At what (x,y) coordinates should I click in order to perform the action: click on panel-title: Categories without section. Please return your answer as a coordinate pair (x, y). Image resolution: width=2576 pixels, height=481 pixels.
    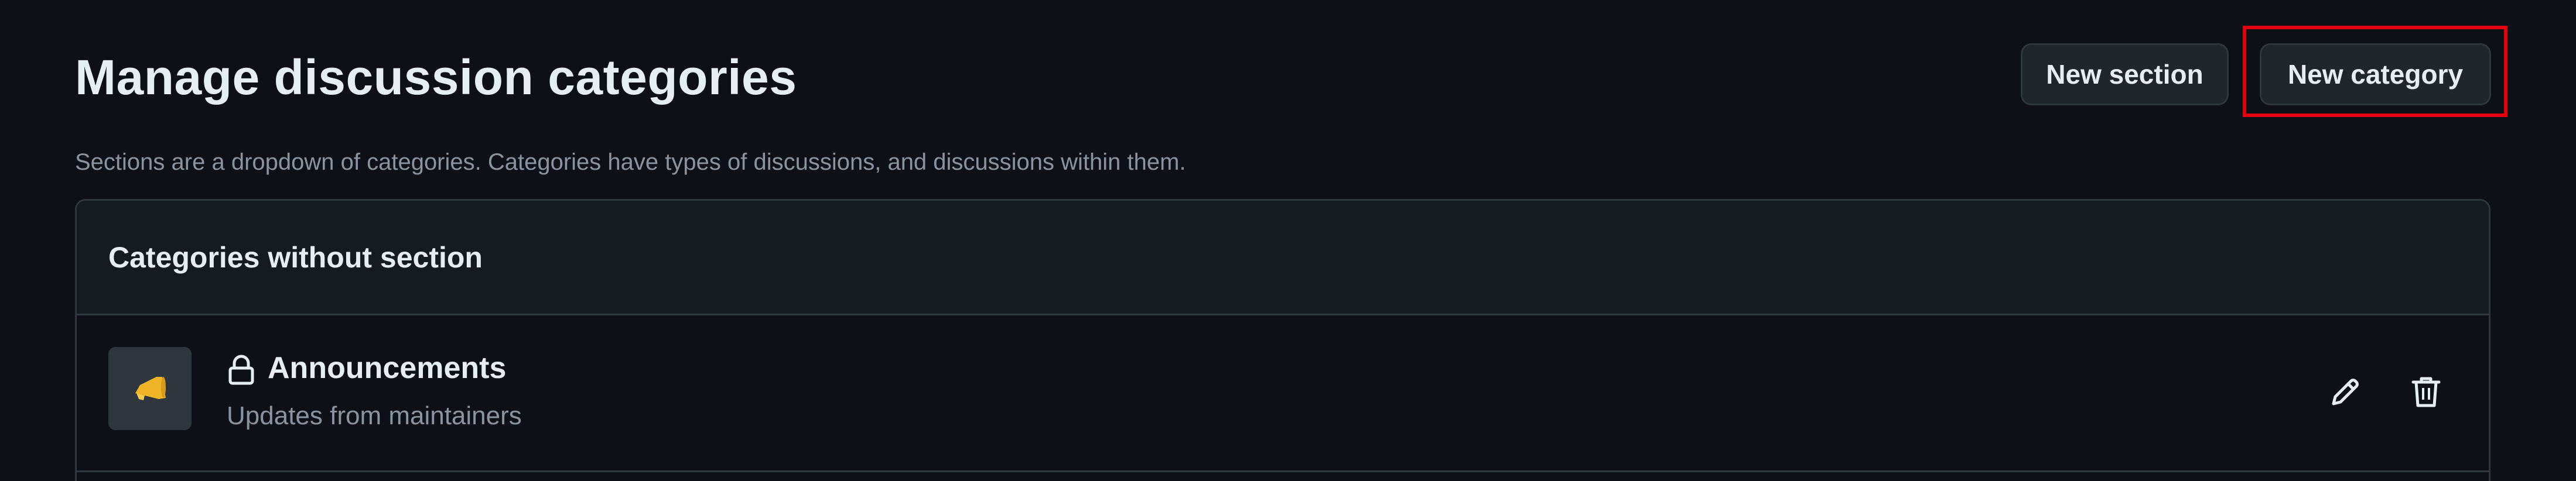
    Looking at the image, I should click on (296, 257).